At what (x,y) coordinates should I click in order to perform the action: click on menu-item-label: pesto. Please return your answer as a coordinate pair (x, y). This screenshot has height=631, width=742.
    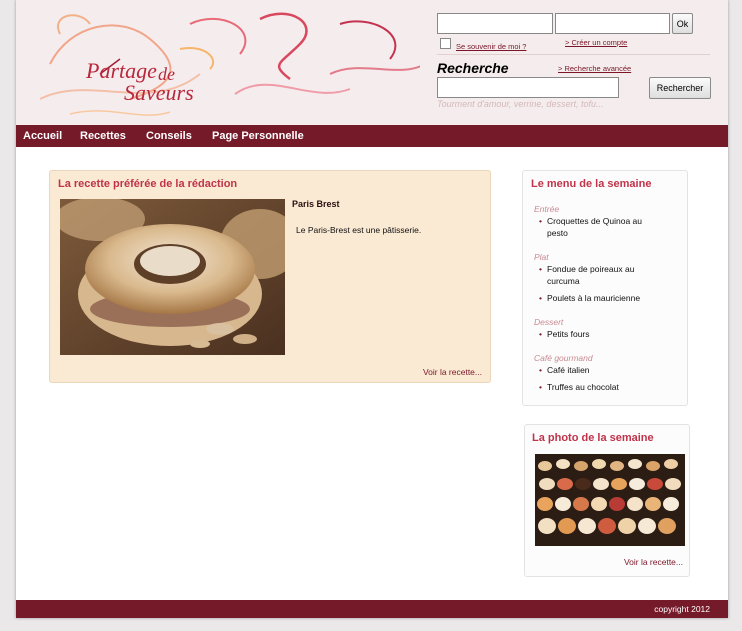
    Looking at the image, I should click on (557, 233).